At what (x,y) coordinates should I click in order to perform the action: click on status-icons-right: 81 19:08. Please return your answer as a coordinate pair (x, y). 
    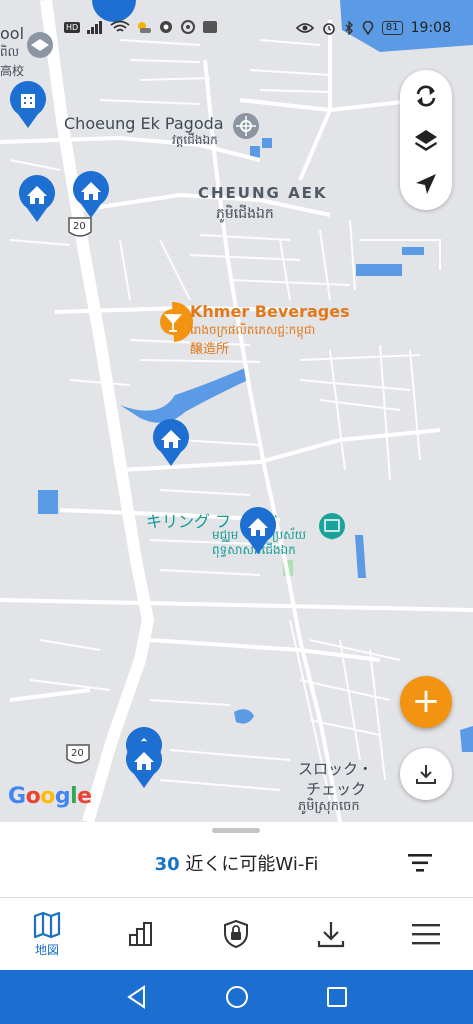
    Looking at the image, I should click on (373, 28).